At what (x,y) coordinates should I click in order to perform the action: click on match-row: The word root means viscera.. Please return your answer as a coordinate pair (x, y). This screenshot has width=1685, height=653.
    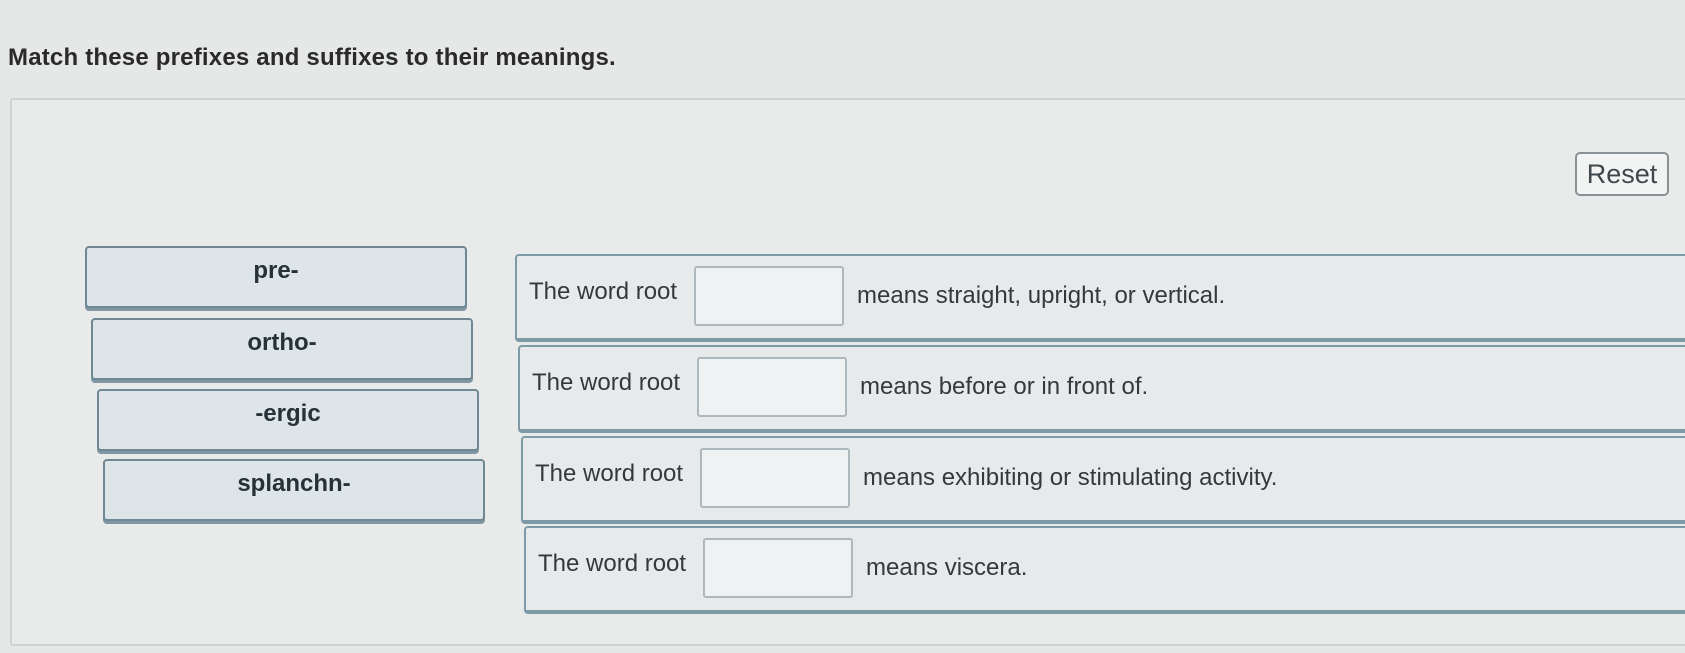
    Looking at the image, I should click on (1104, 570).